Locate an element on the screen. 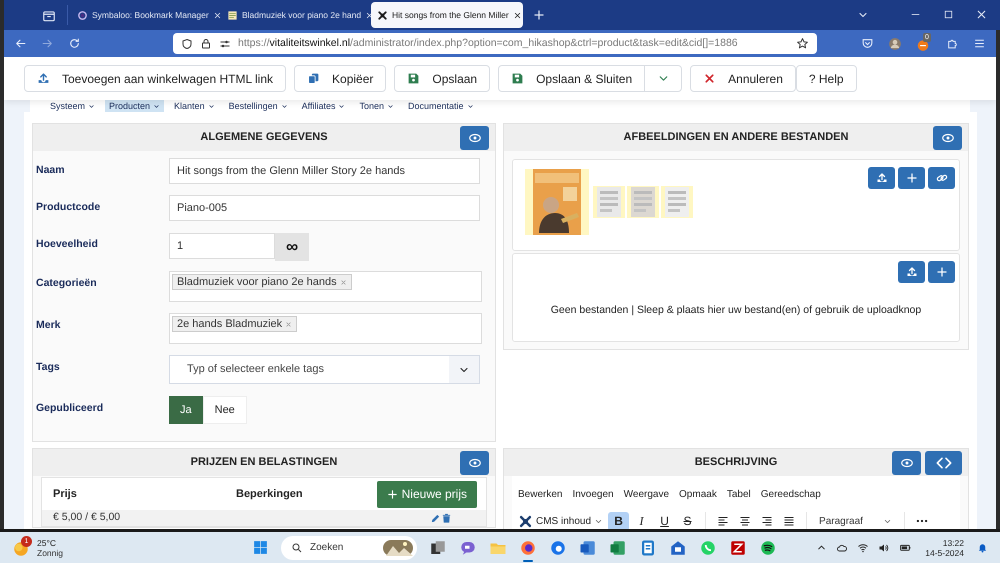 This screenshot has height=563, width=1000. tab-list-icon is located at coordinates (49, 16).